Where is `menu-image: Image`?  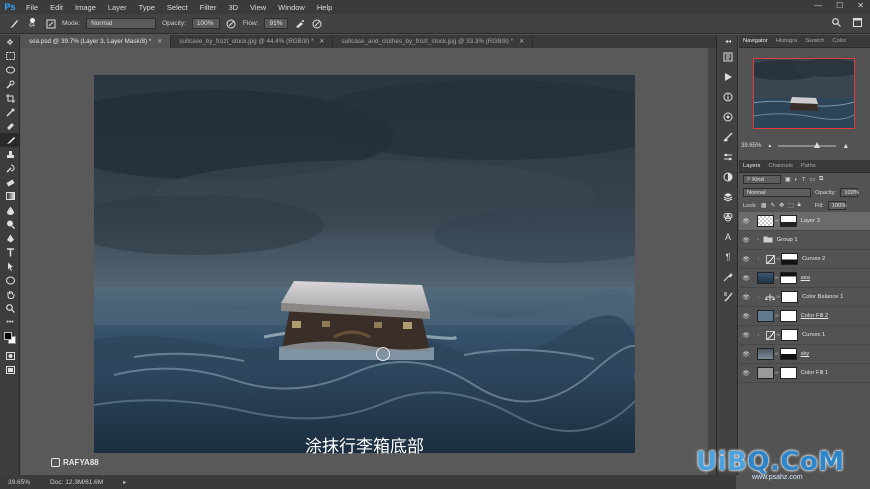
menu-image: Image is located at coordinates (85, 7).